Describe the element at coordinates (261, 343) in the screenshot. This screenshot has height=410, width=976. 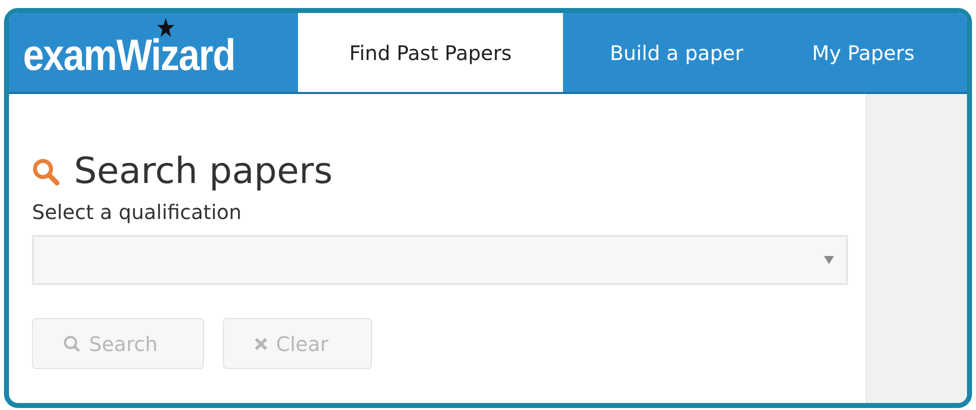
I see `close-icon` at that location.